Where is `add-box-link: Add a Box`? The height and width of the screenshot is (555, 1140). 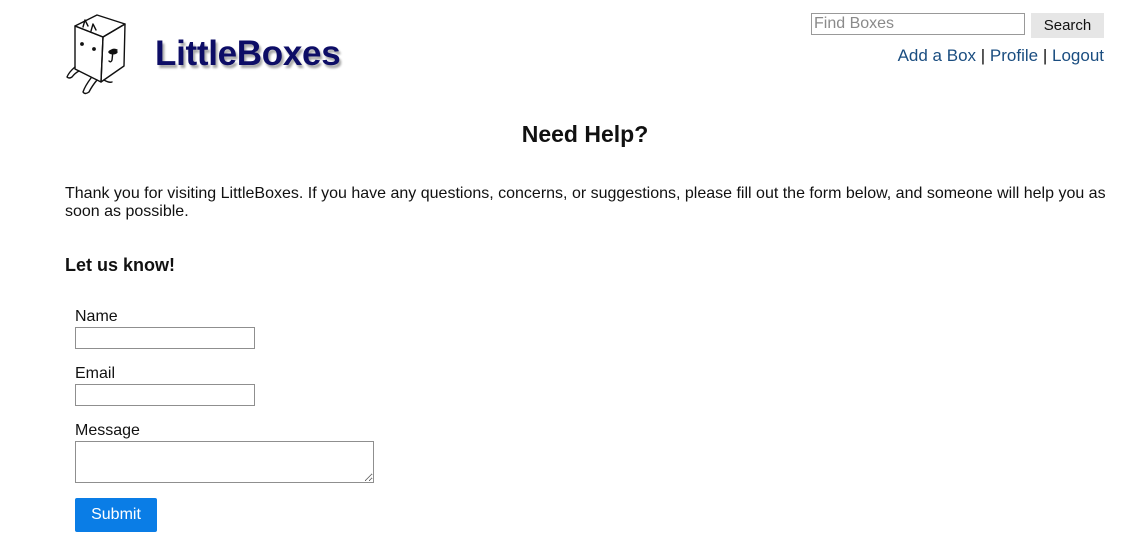 add-box-link: Add a Box is located at coordinates (937, 55).